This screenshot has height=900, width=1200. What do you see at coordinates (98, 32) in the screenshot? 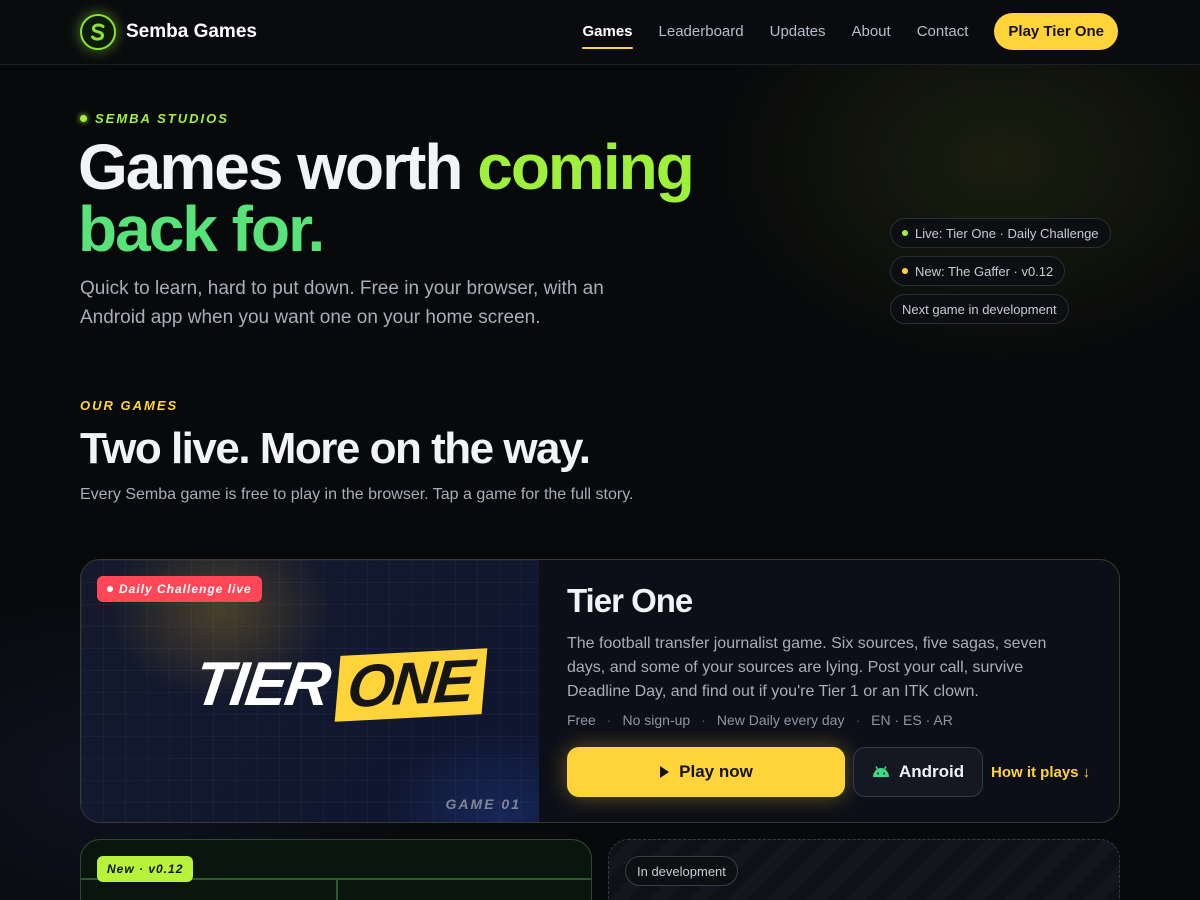
I see `semba-logo-icon` at bounding box center [98, 32].